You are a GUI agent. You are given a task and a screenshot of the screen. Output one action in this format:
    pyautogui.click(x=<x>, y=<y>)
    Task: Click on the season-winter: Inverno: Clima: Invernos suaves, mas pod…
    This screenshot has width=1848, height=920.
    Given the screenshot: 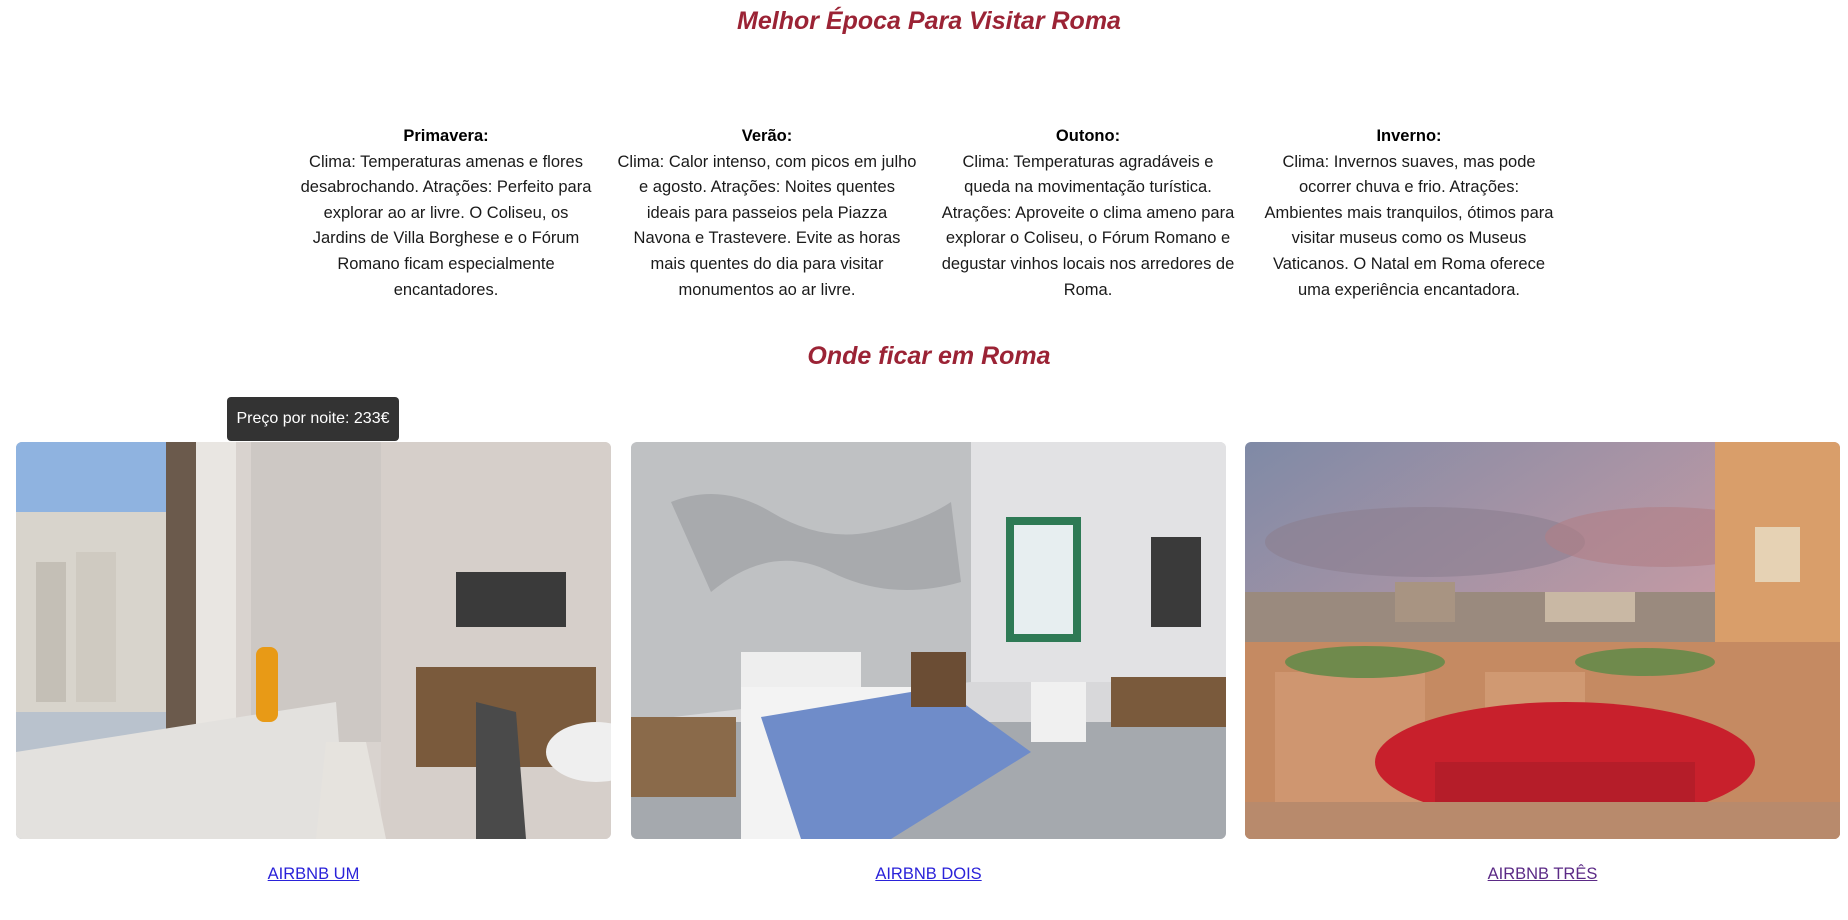 What is the action you would take?
    pyautogui.click(x=1409, y=213)
    